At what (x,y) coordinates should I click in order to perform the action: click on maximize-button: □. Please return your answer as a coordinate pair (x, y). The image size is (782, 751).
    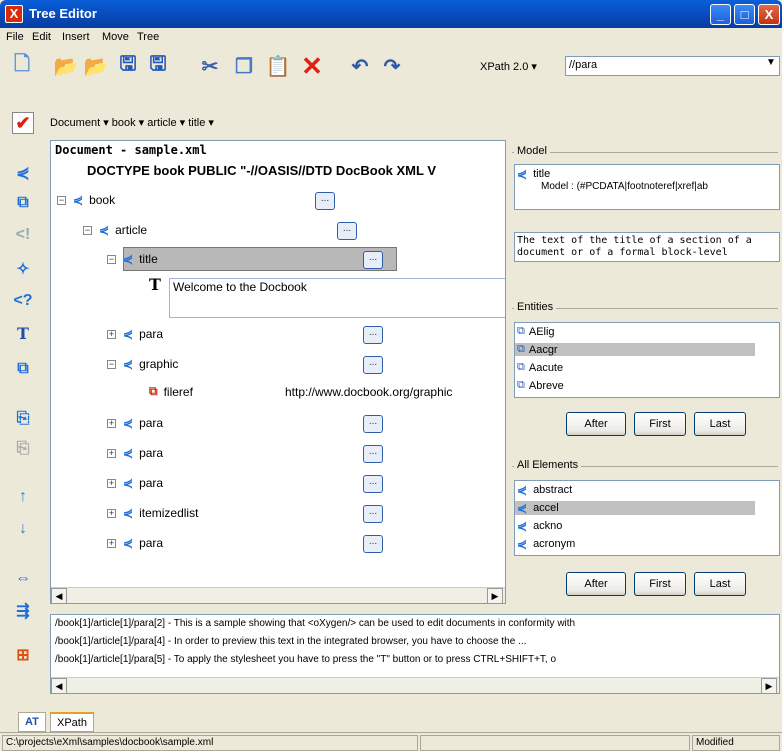
    Looking at the image, I should click on (744, 14).